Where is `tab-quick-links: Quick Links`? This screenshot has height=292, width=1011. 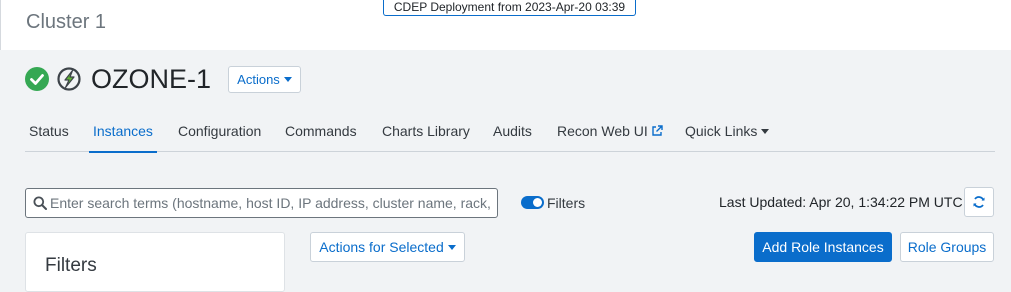 tab-quick-links: Quick Links is located at coordinates (727, 132).